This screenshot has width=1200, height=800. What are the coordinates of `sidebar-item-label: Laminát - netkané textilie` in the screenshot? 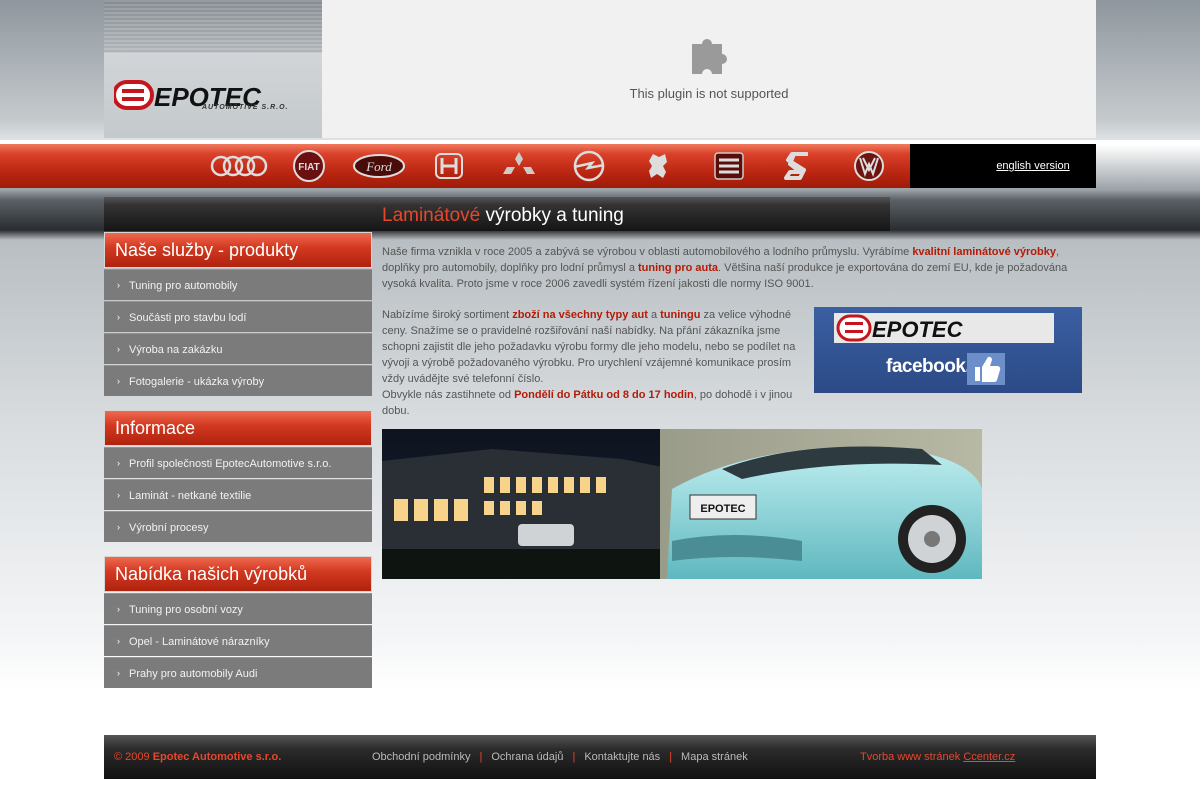 It's located at (190, 496).